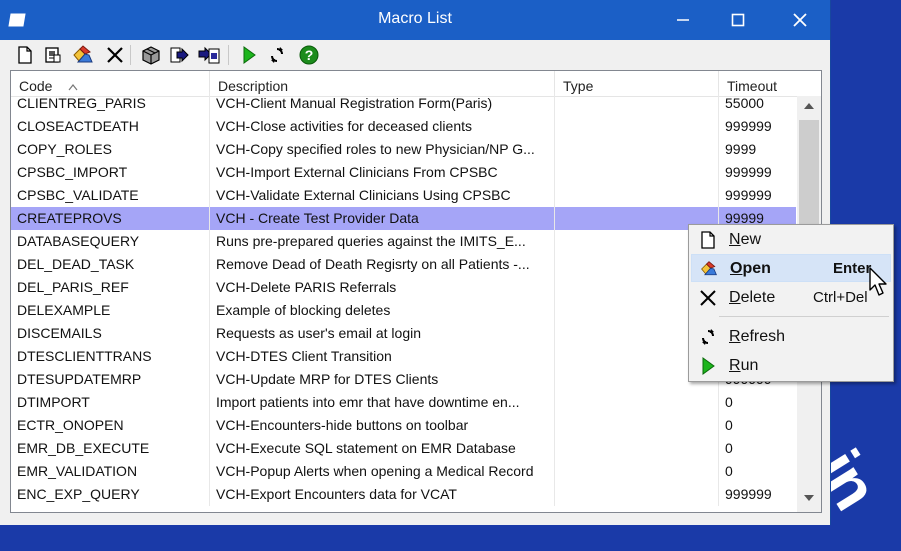 The width and height of the screenshot is (901, 551). I want to click on close-icon, so click(800, 20).